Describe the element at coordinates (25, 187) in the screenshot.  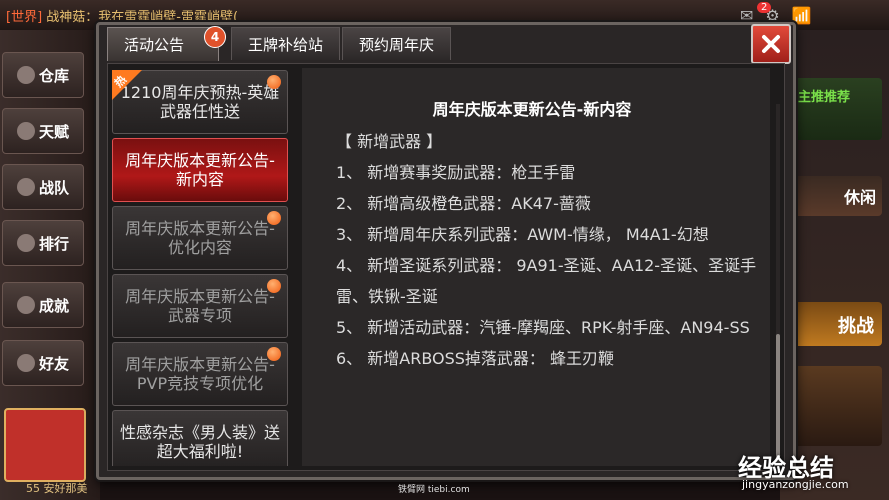
I see `clan-icon` at that location.